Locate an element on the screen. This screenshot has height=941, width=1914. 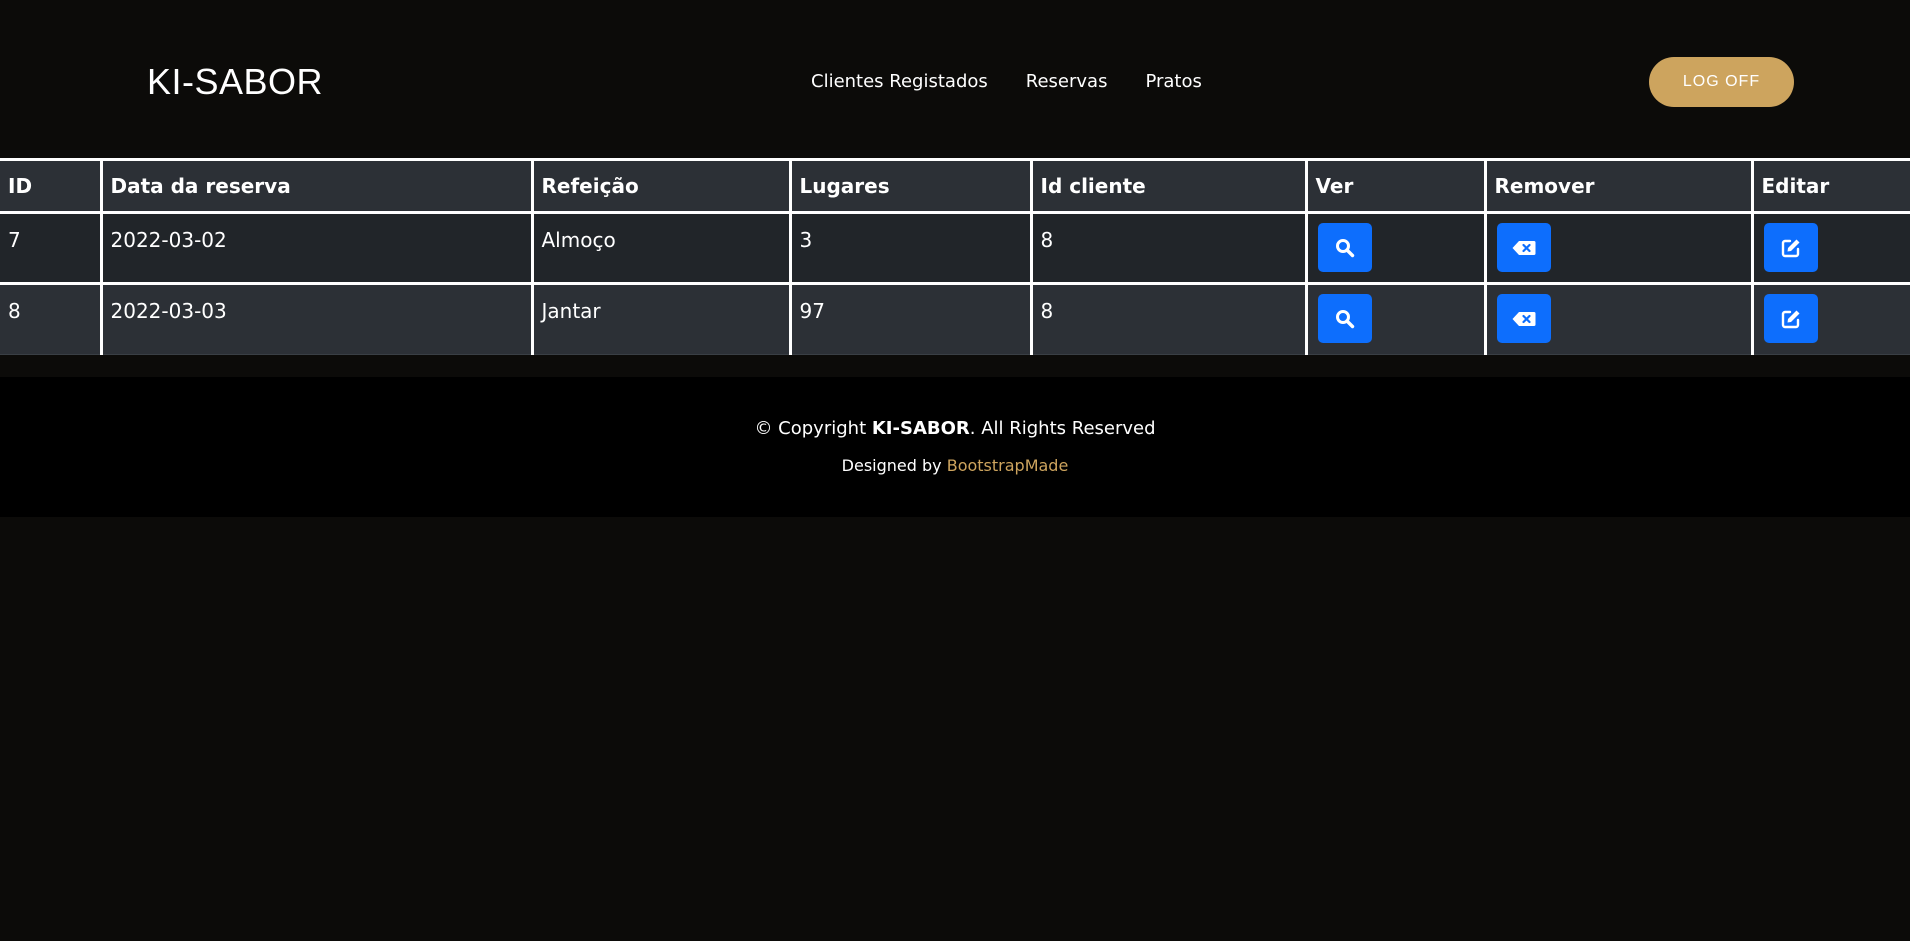
cell-seats: 3 is located at coordinates (910, 248).